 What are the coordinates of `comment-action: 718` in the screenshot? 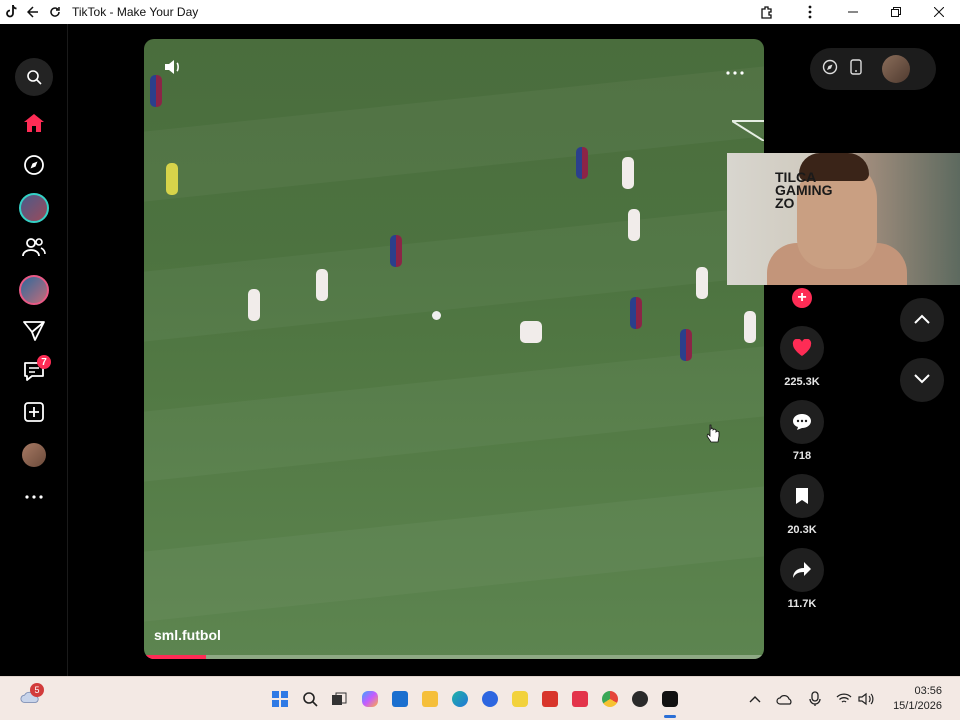 It's located at (802, 437).